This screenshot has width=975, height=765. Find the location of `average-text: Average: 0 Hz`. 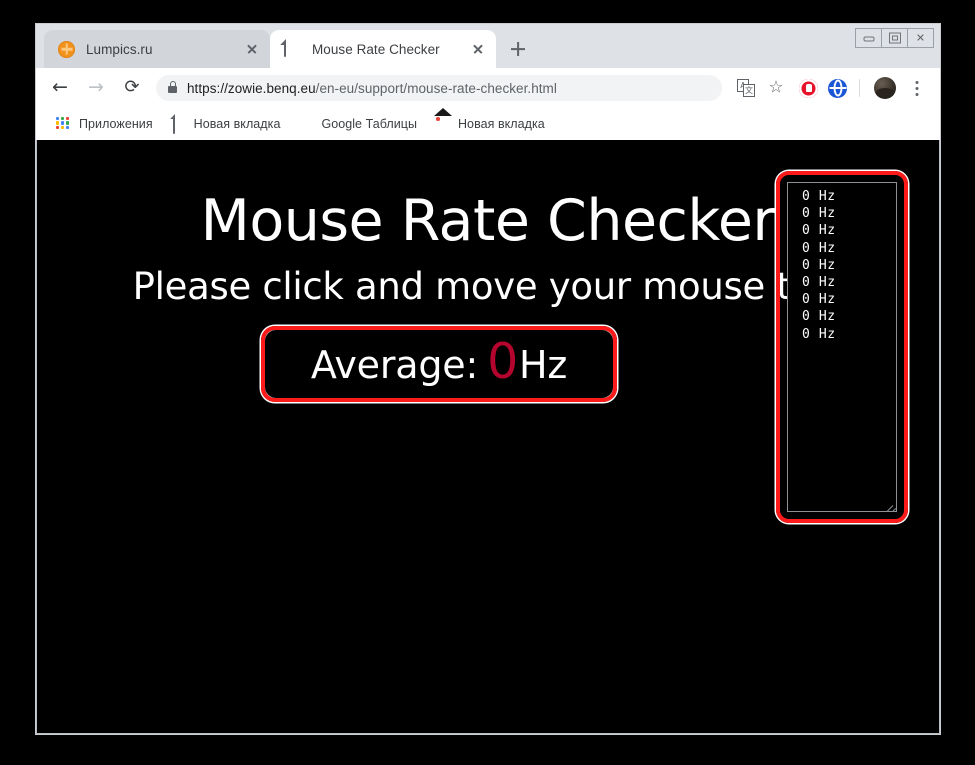

average-text: Average: 0 Hz is located at coordinates (439, 361).